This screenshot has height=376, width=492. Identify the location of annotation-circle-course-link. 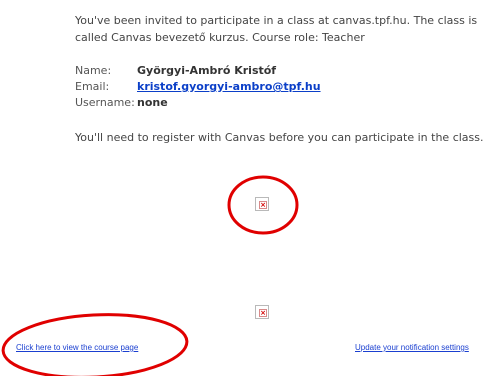
(95, 344).